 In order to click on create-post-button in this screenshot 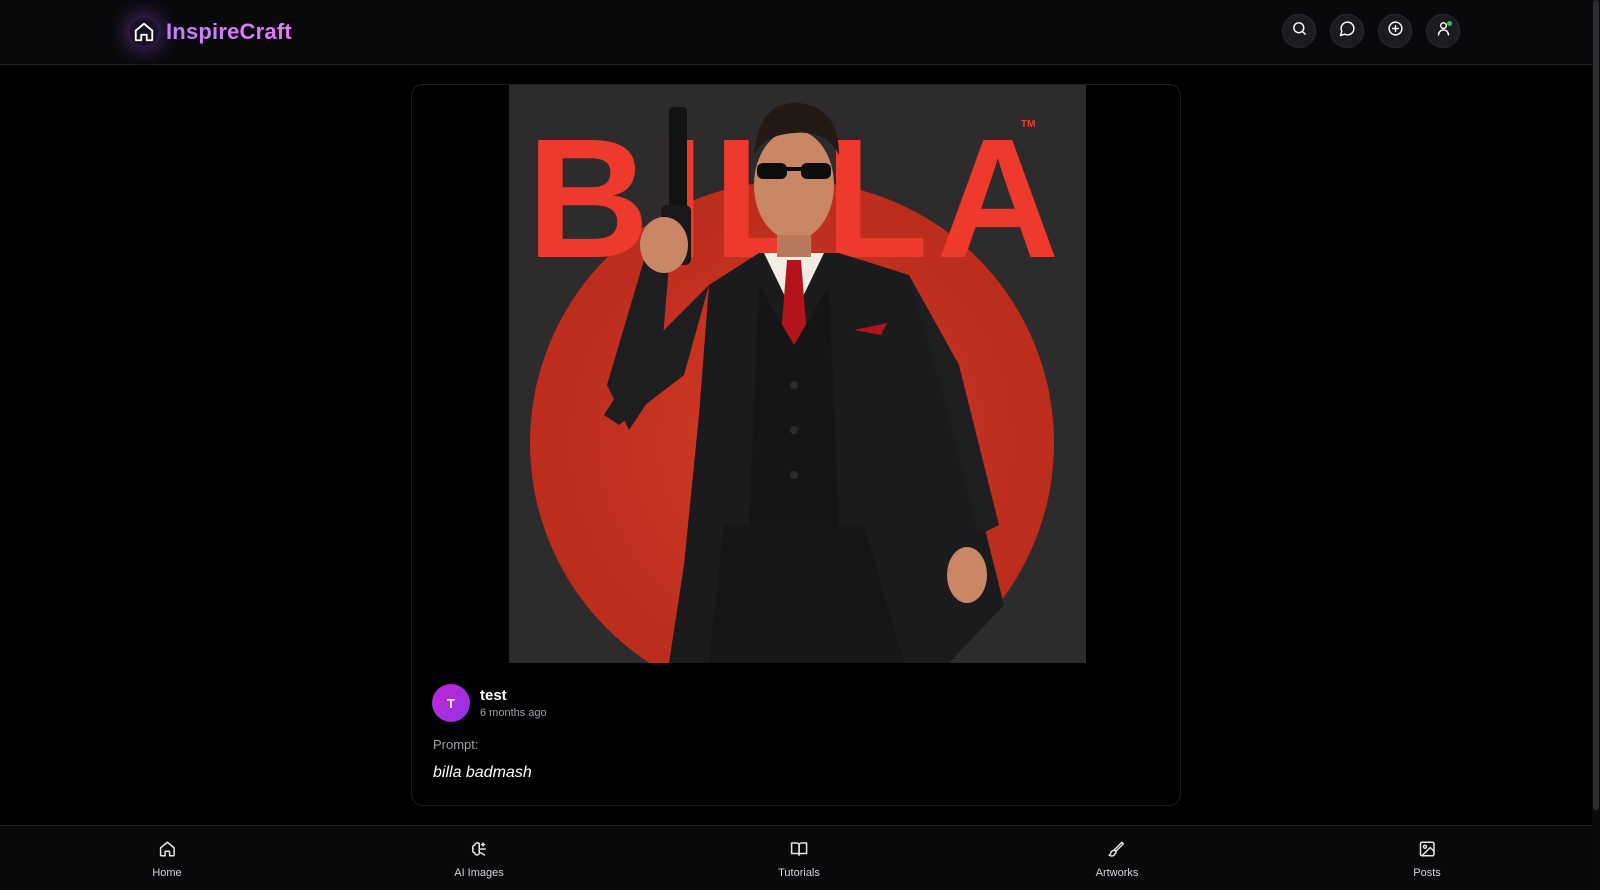, I will do `click(1395, 31)`.